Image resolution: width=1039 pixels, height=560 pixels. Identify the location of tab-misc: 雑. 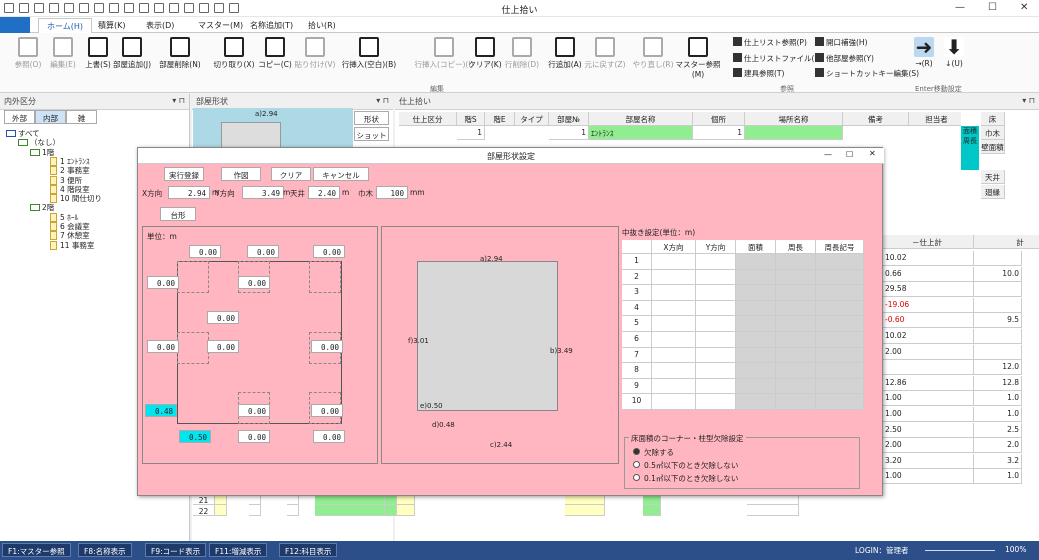
(81, 117).